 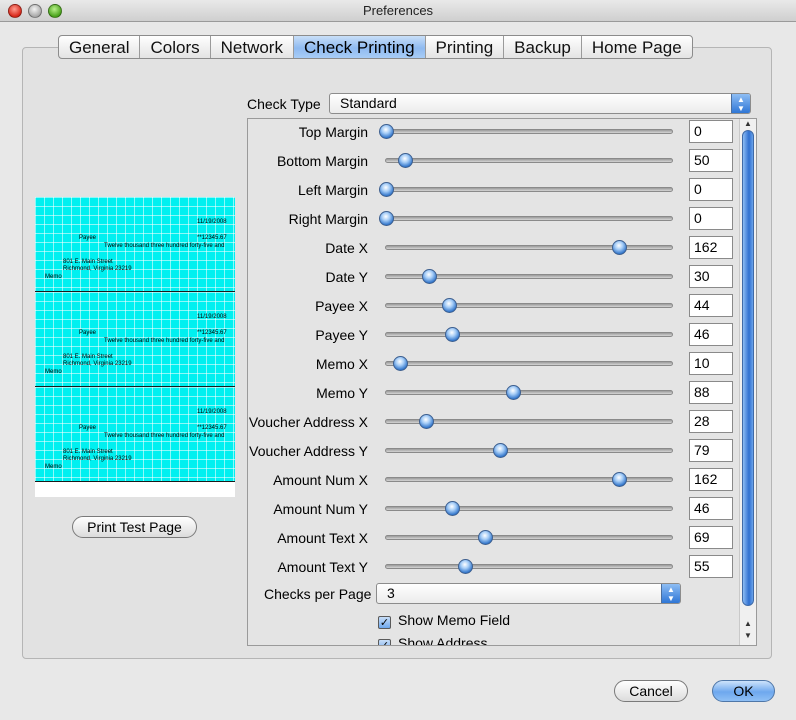 I want to click on ok-button: OK, so click(x=743, y=691).